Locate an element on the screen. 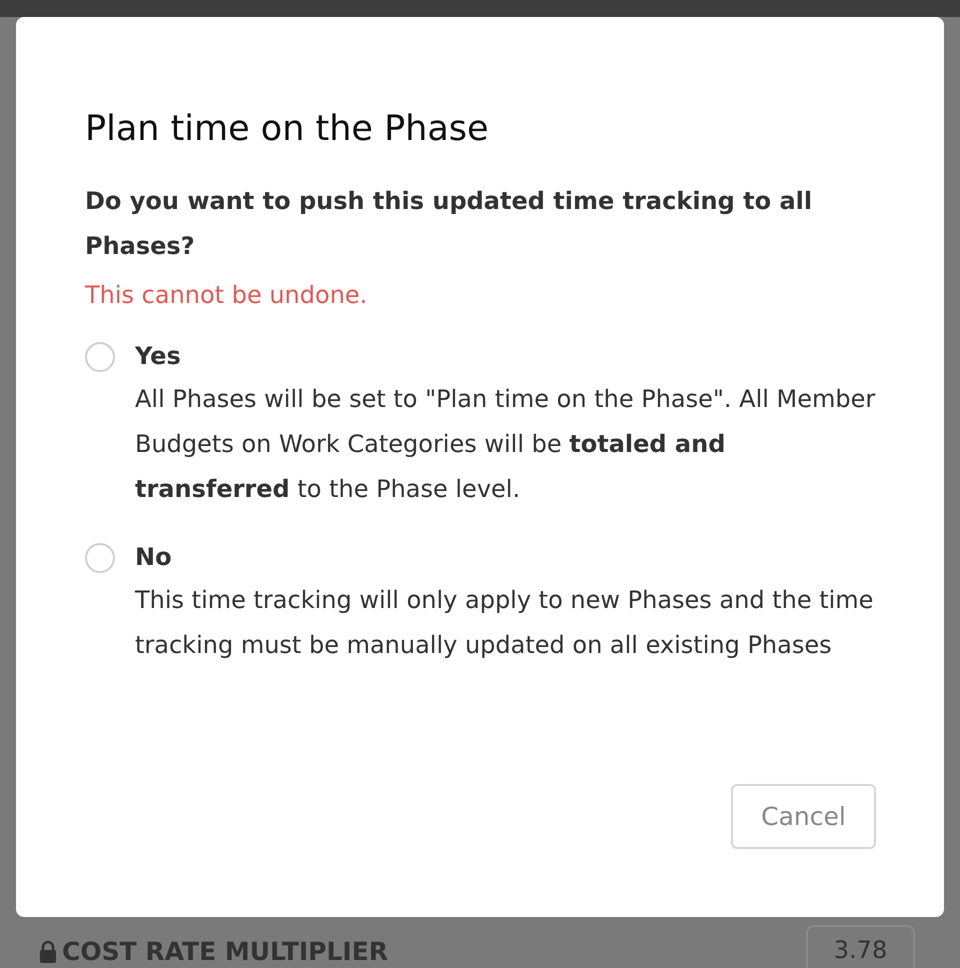  field-label: COST RATE MULTIPLIER is located at coordinates (225, 952).